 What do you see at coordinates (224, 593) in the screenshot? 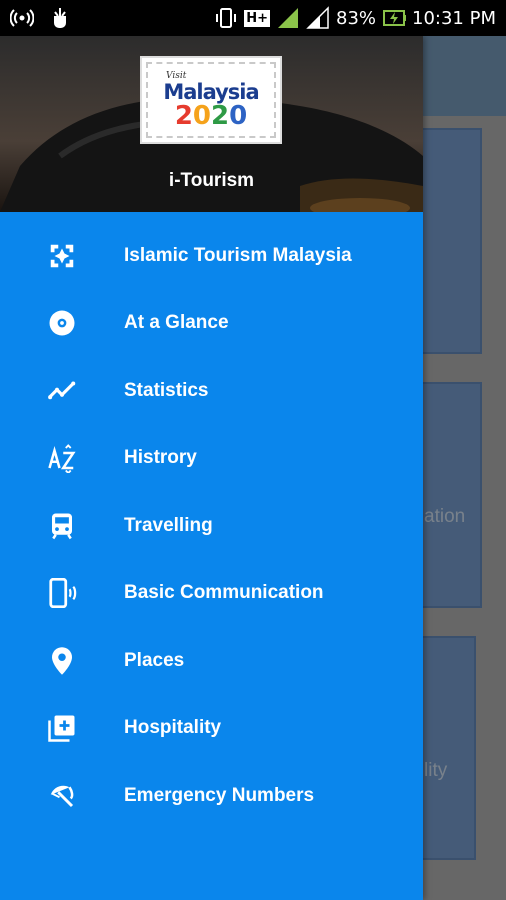
I see `menu-item-label: Basic Communication` at bounding box center [224, 593].